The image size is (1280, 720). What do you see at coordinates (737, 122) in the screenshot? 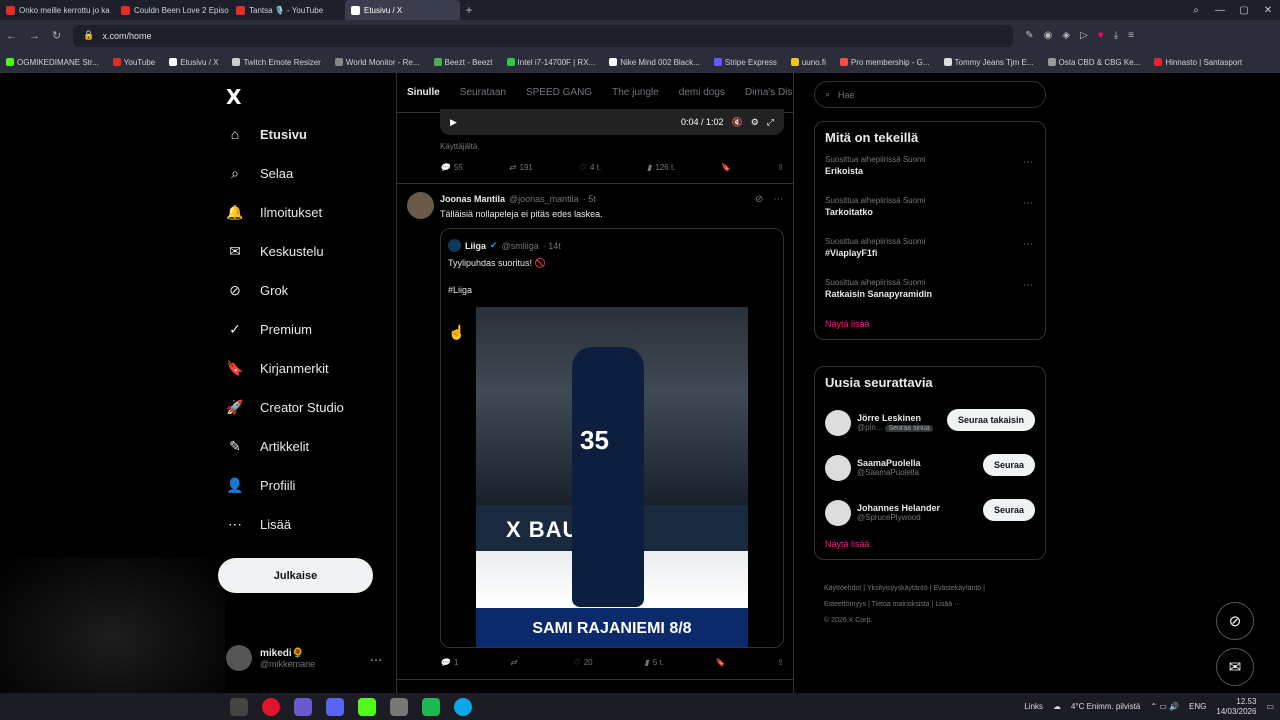
I see `mute-icon: 🔇` at bounding box center [737, 122].